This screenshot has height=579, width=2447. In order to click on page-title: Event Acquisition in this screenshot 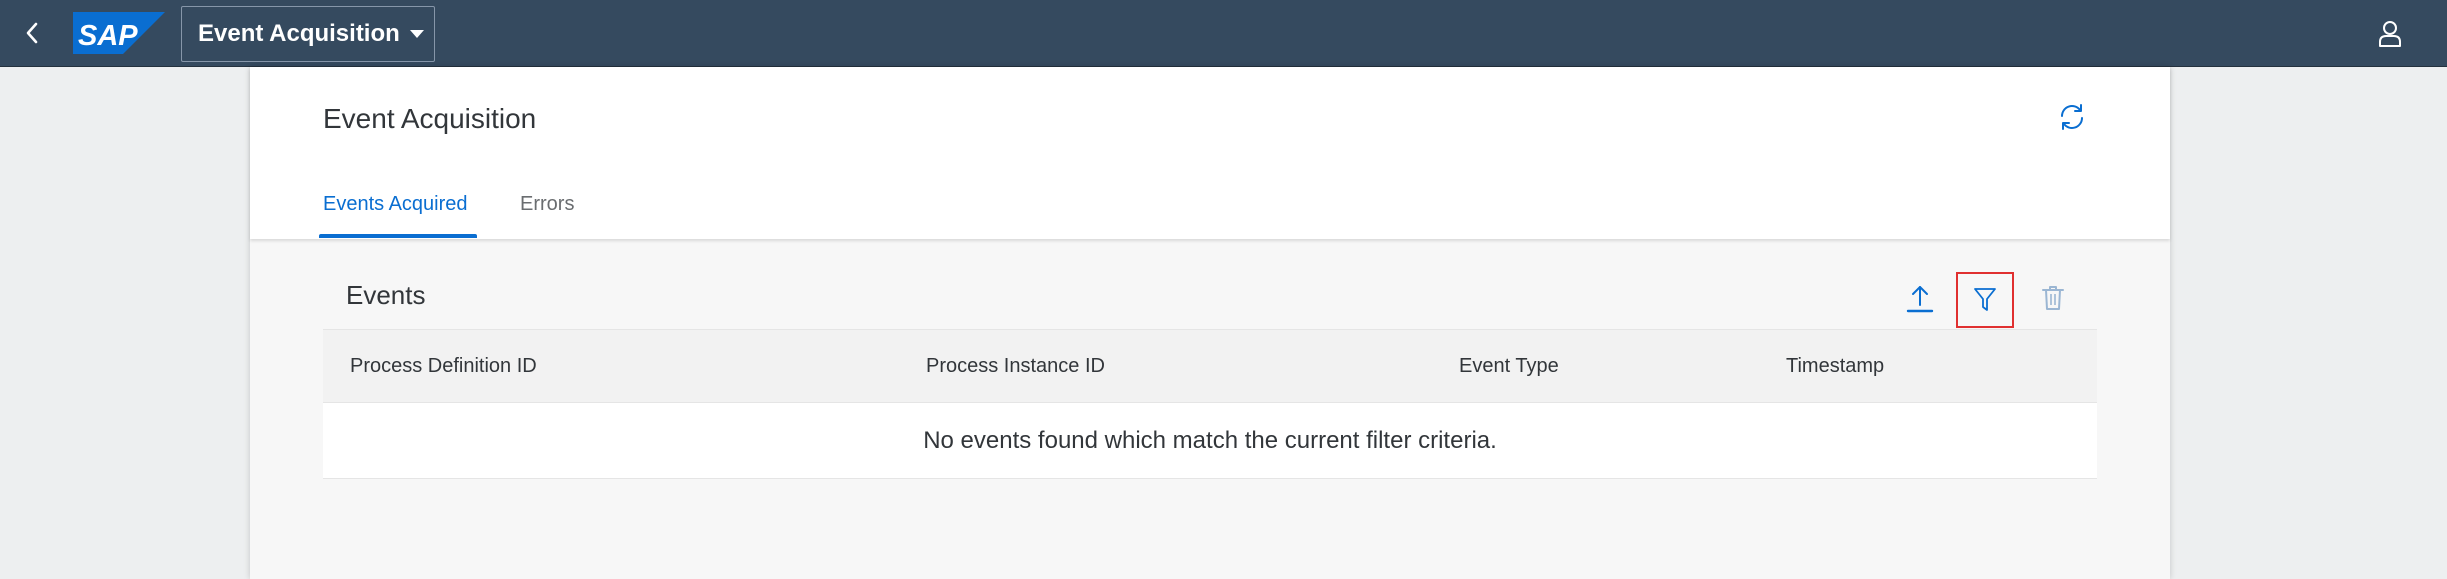, I will do `click(430, 118)`.